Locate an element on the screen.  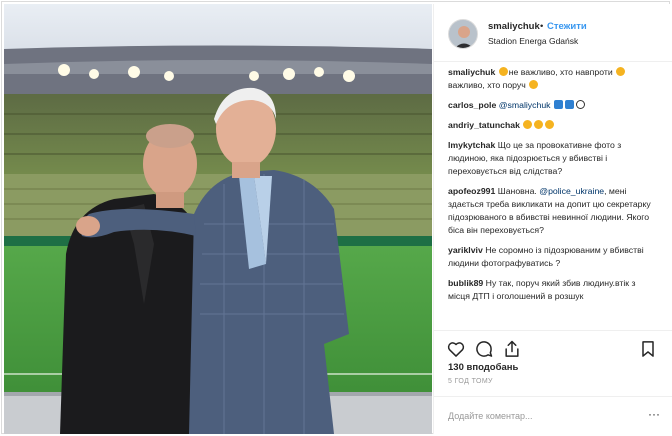
heart-icon is located at coordinates (456, 349).